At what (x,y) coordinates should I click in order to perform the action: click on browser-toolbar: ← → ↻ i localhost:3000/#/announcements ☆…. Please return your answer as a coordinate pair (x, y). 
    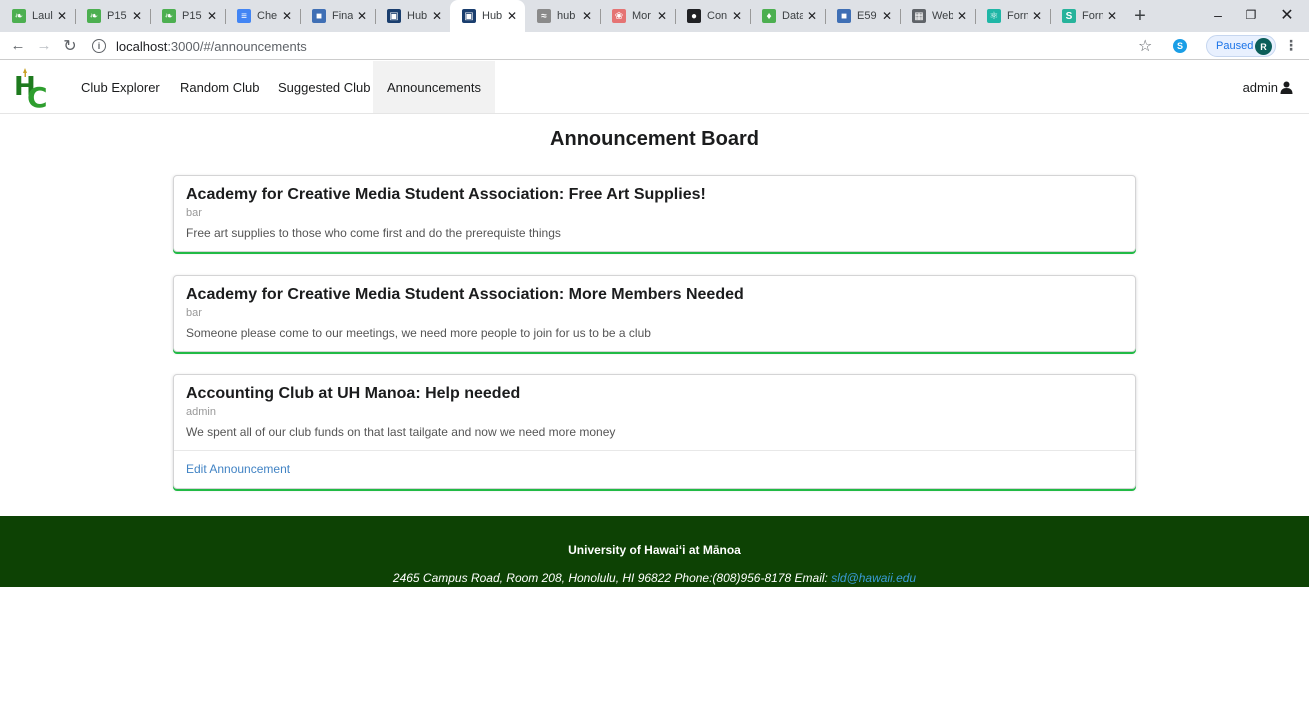
    Looking at the image, I should click on (654, 46).